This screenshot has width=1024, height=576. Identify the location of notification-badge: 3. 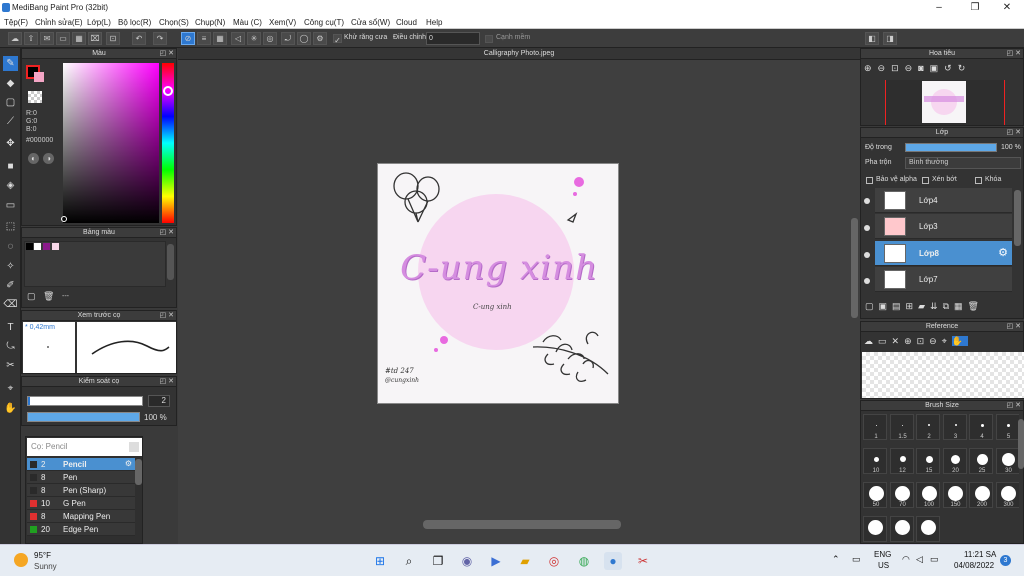
(1005, 560).